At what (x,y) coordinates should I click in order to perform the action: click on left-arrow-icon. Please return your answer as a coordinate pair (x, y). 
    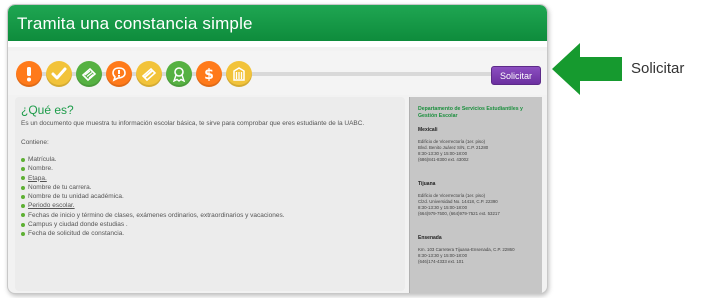
    Looking at the image, I should click on (587, 69).